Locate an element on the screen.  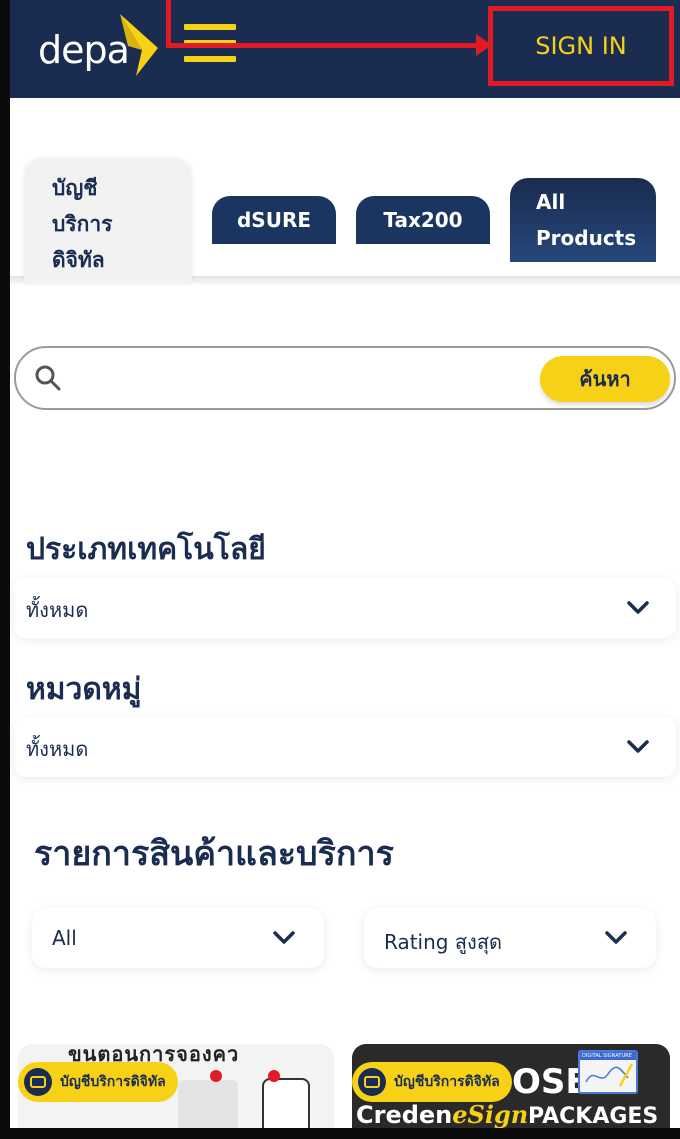
tab-label-line: All is located at coordinates (551, 202).